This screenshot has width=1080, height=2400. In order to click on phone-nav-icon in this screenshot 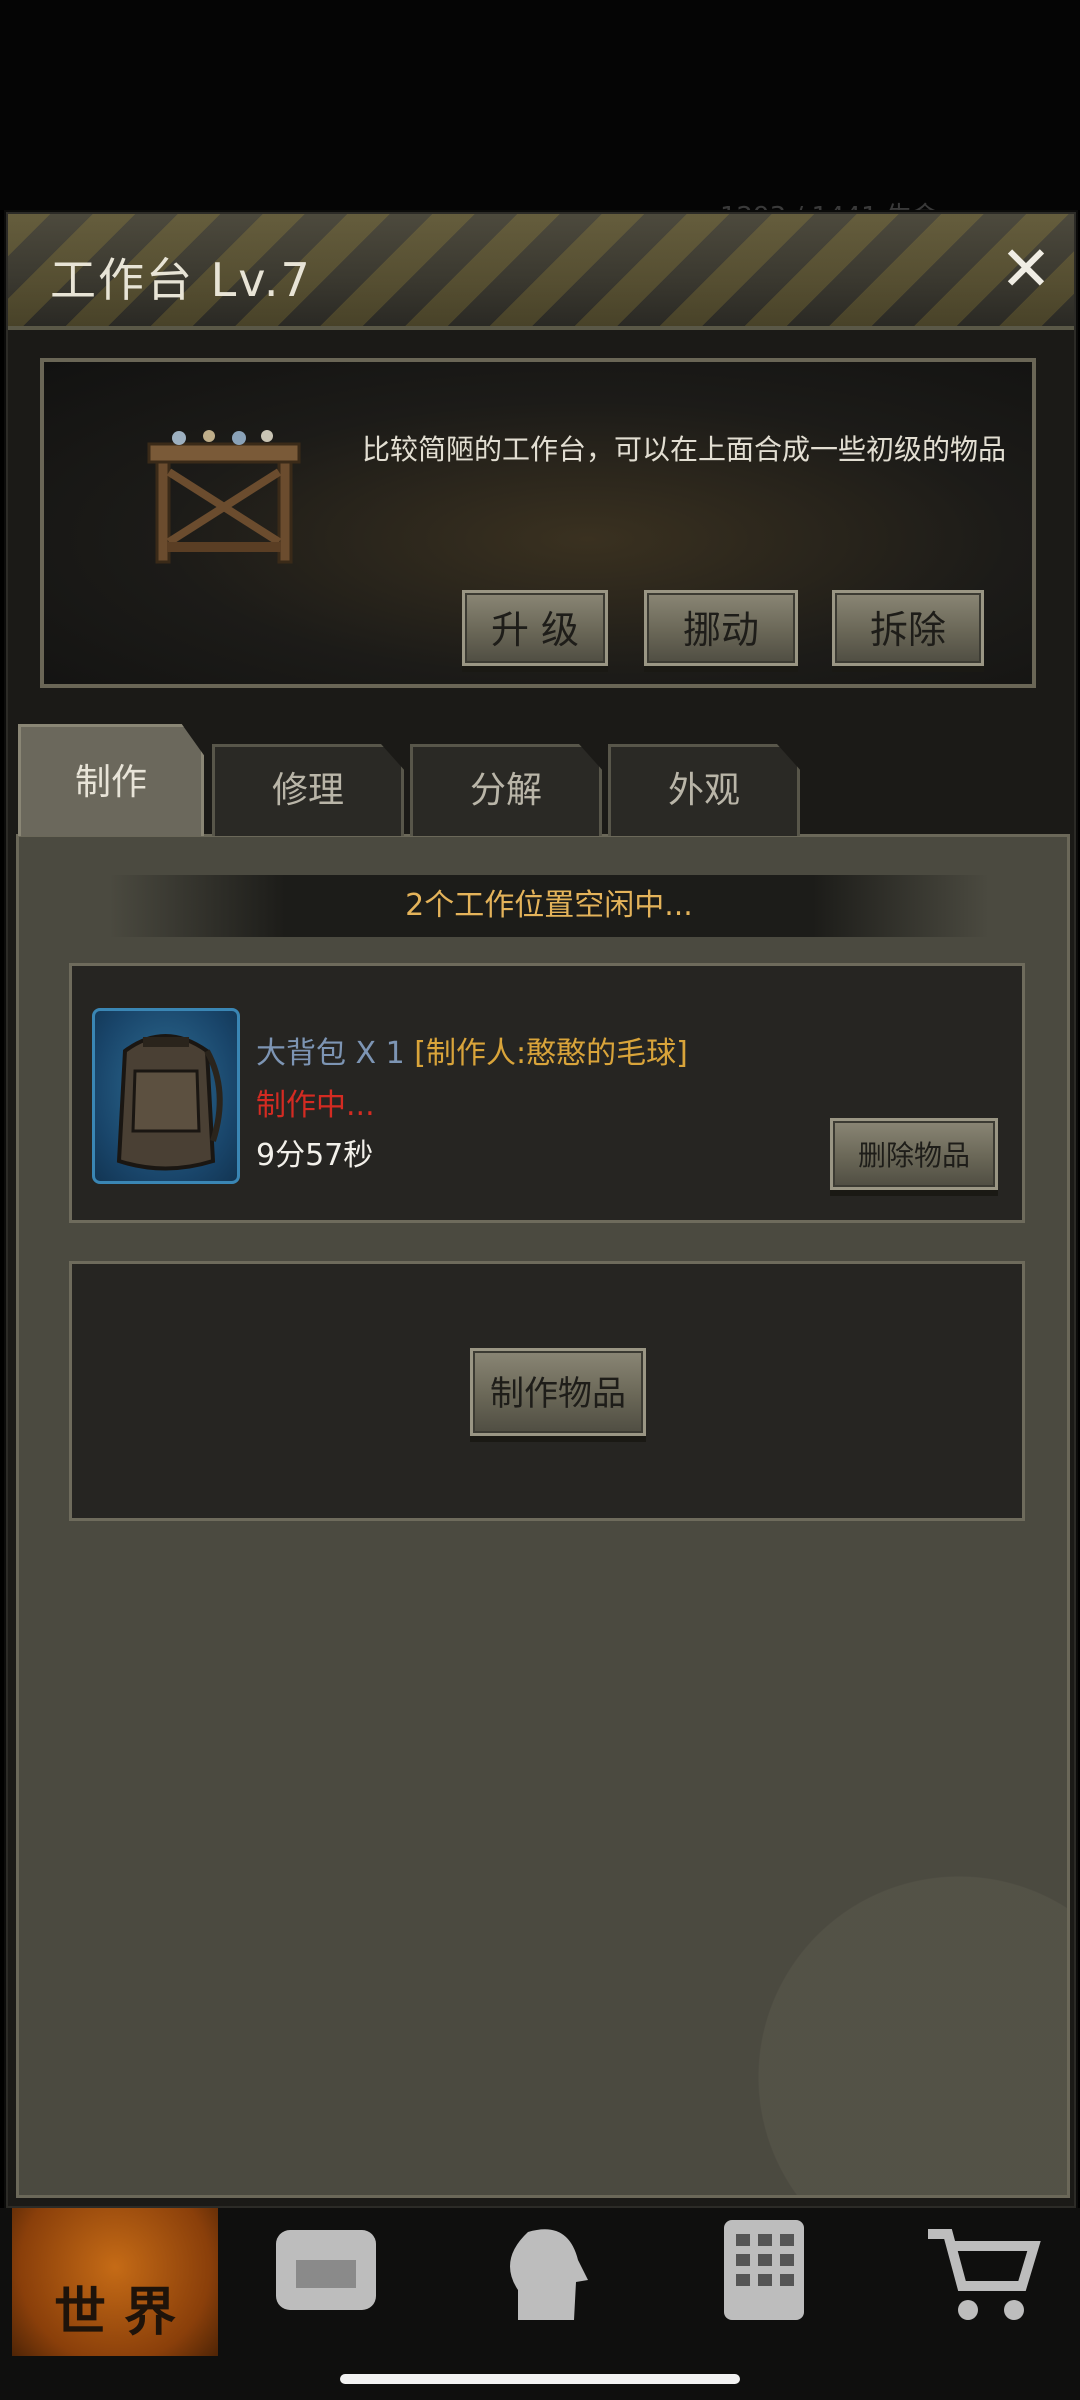, I will do `click(764, 2275)`.